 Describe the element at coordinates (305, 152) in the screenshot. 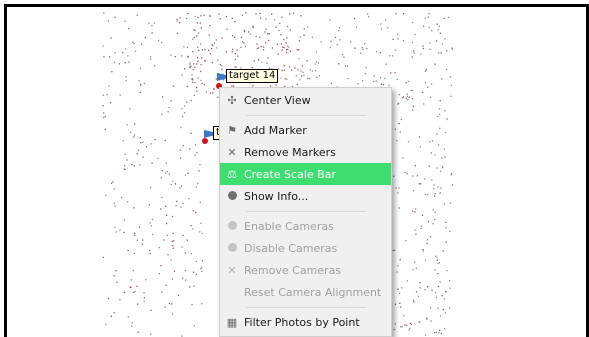

I see `menu-item-remove-markers: ✕ Remove Markers` at that location.